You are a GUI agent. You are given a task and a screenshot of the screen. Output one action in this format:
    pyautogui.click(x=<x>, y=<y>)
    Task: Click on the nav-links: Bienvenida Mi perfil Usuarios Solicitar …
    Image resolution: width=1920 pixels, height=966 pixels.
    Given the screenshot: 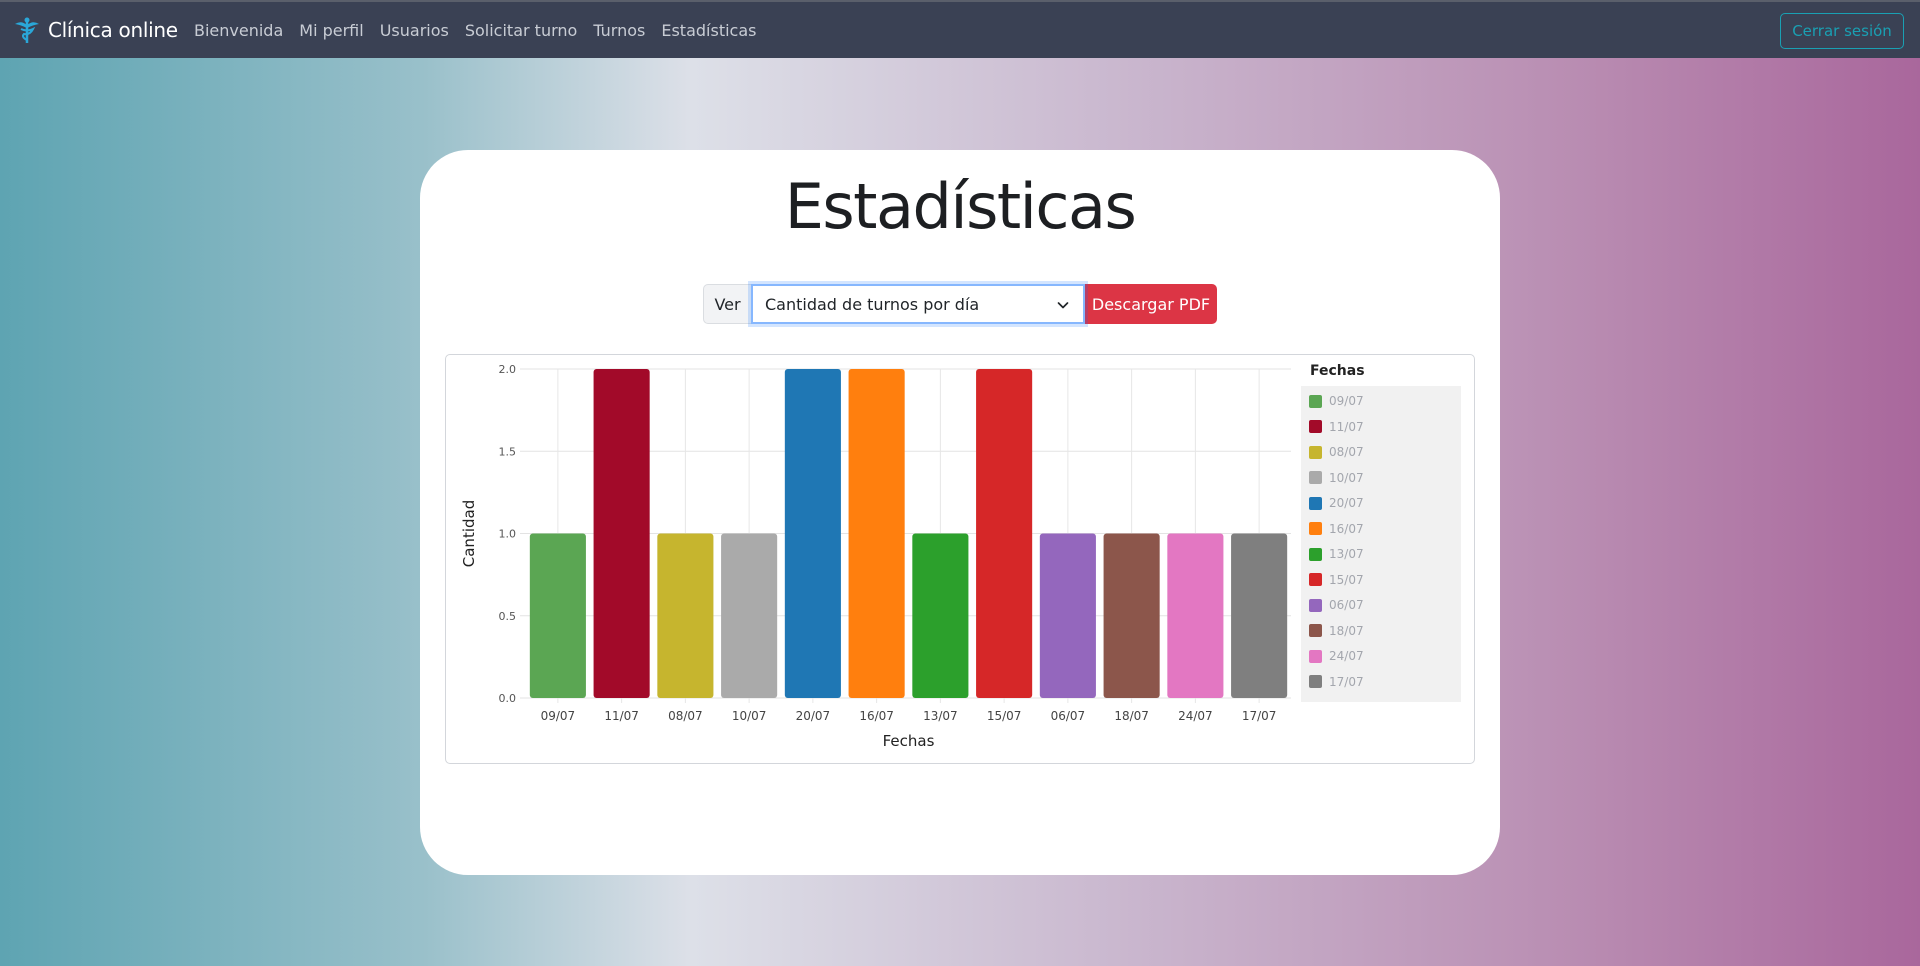 What is the action you would take?
    pyautogui.click(x=483, y=30)
    